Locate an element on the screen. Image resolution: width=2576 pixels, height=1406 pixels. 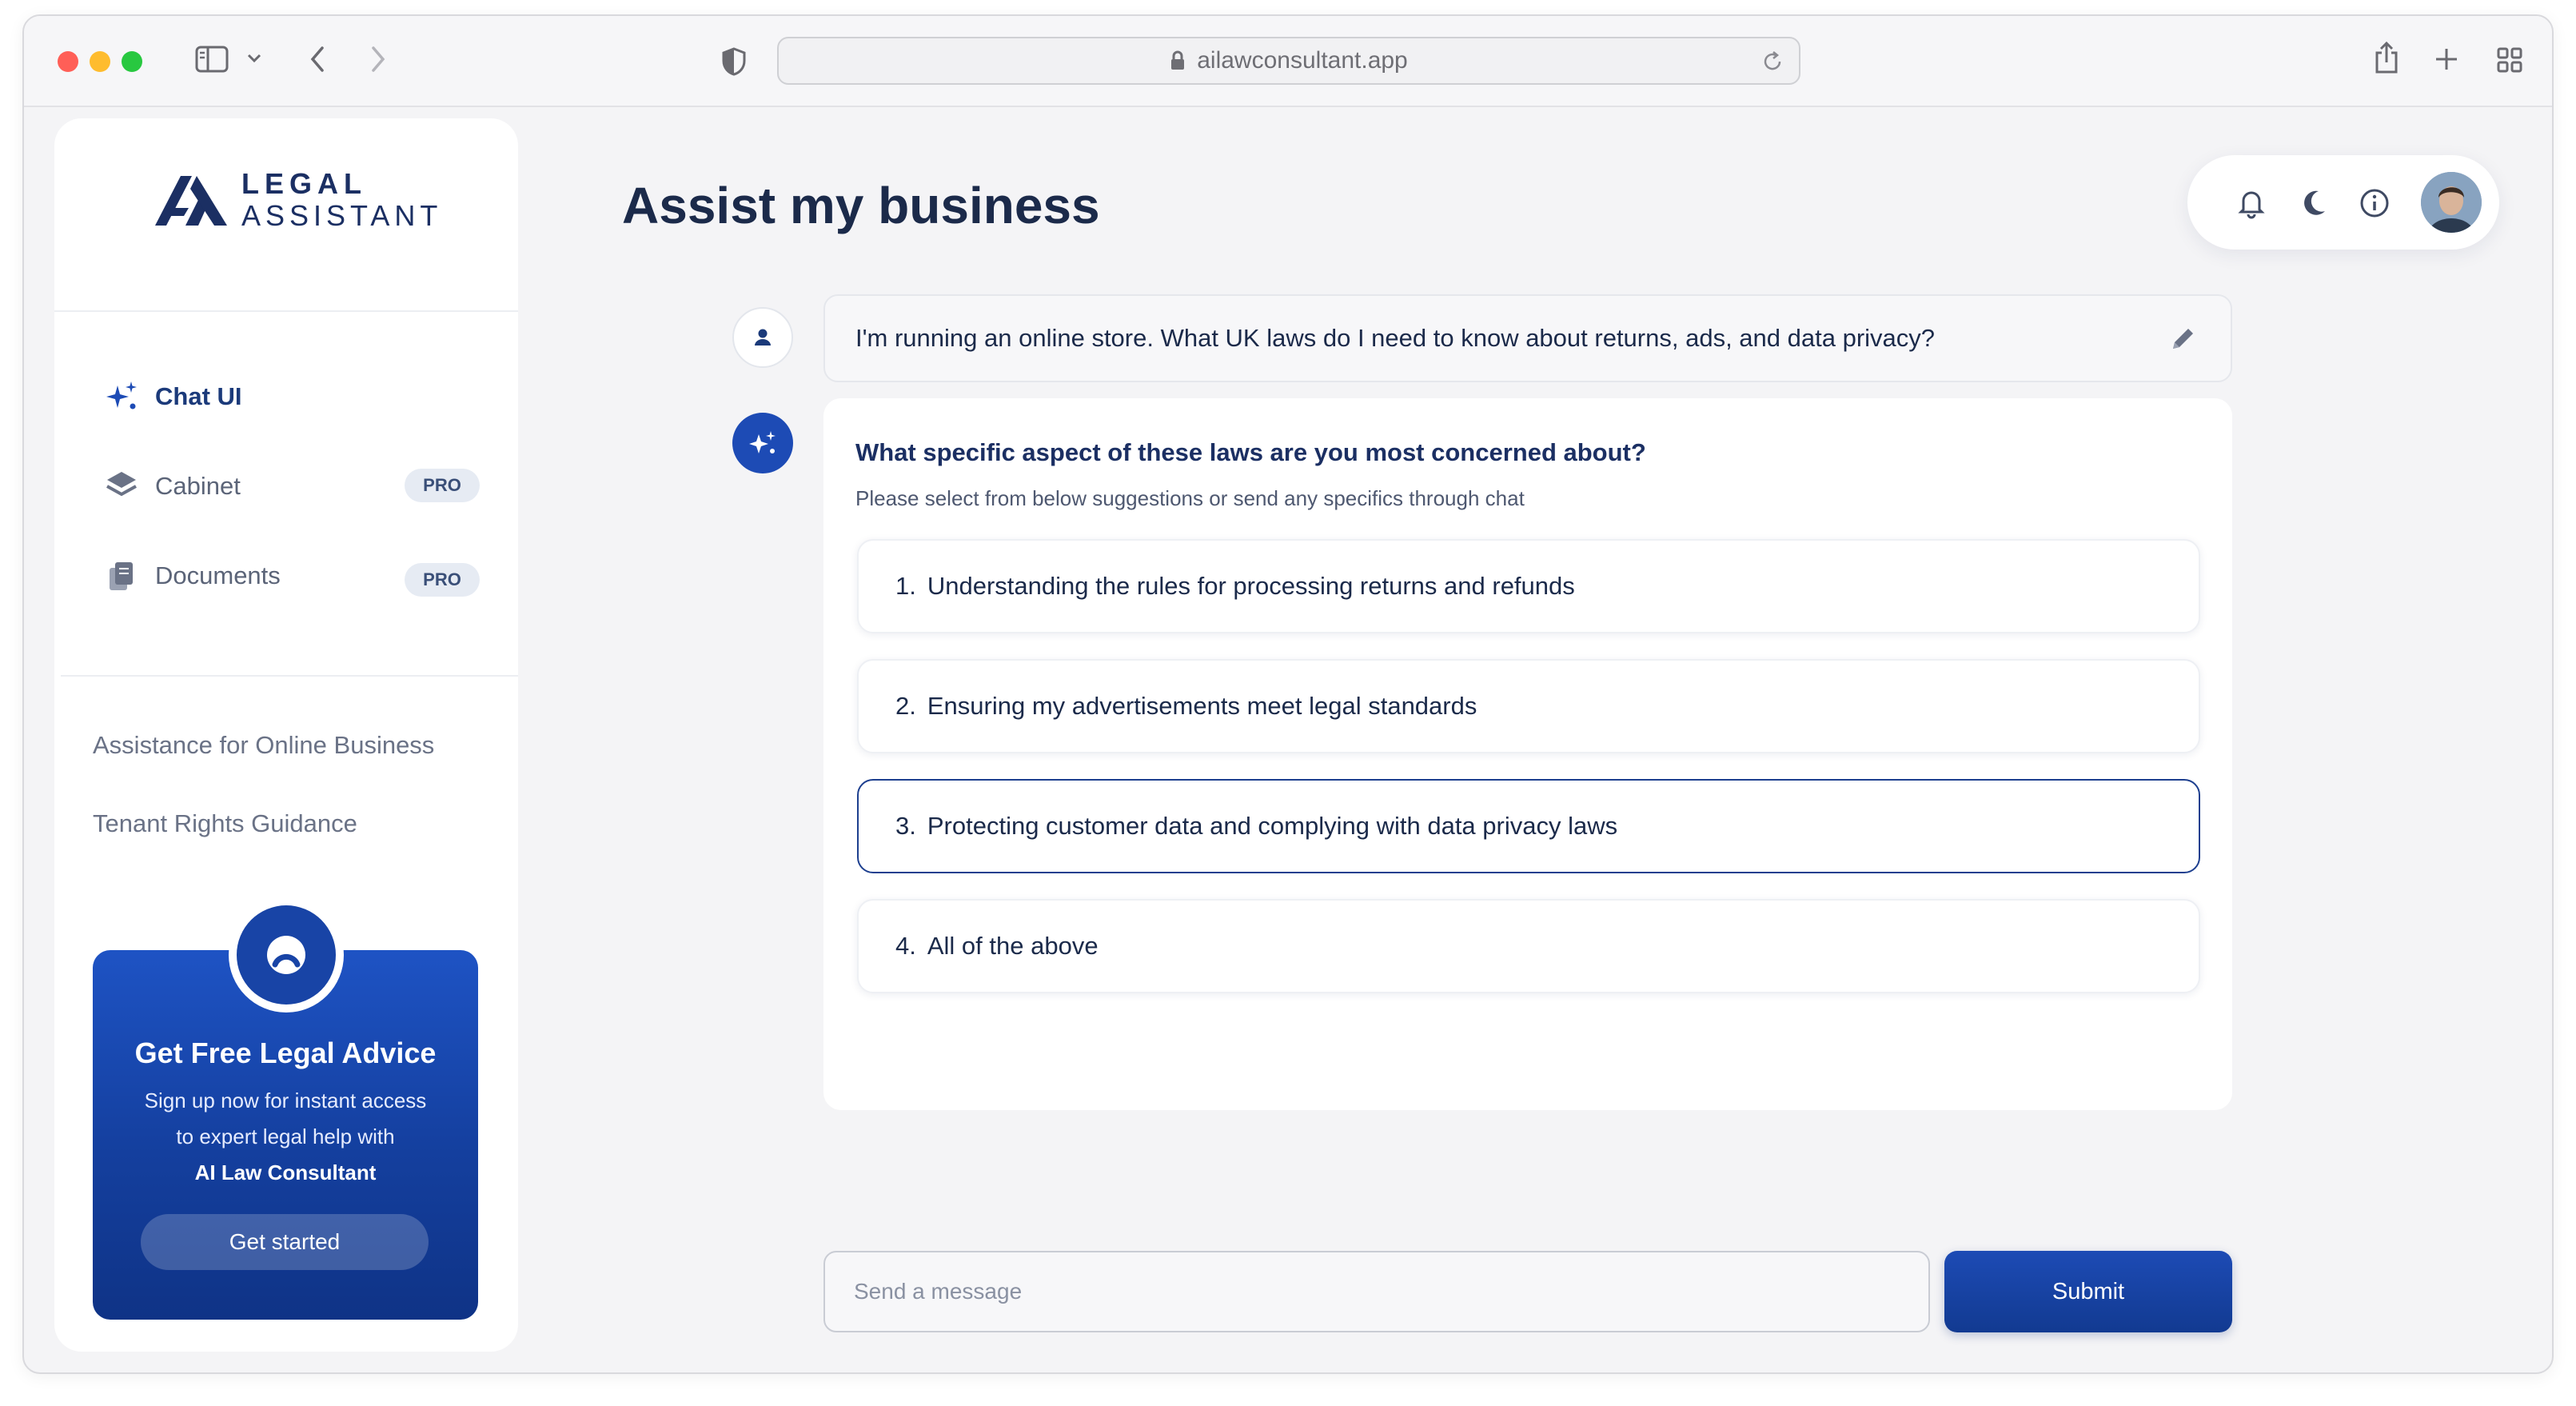
logo-mark-icon is located at coordinates (191, 201).